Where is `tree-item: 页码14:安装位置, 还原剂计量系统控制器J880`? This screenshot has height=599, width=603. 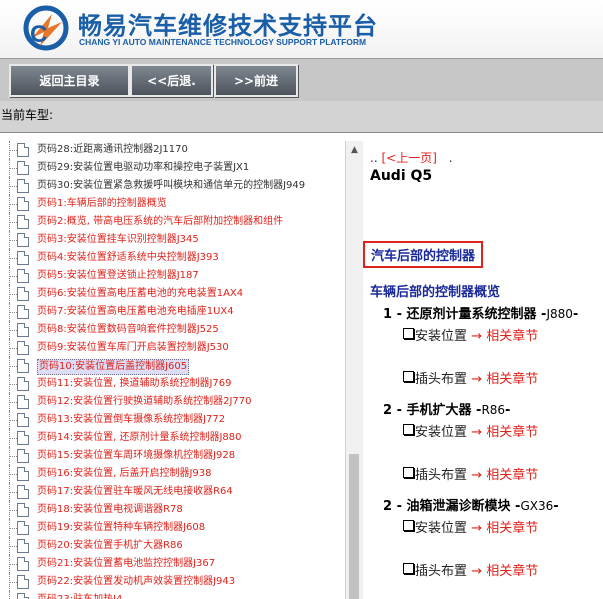 tree-item: 页码14:安装位置, 还原剂计量系统控制器J880 is located at coordinates (170, 438).